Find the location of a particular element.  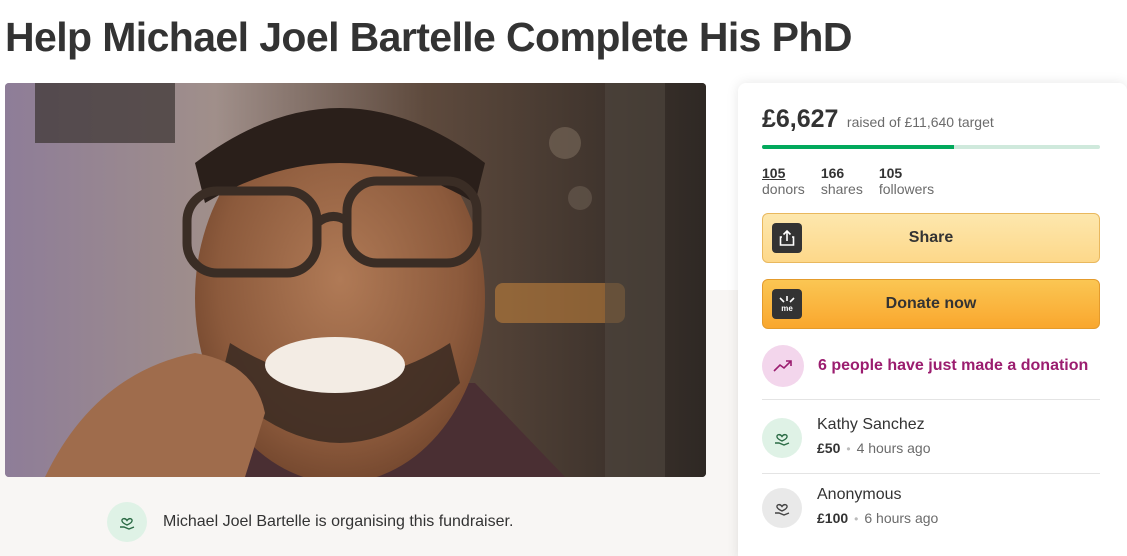

progress-bar is located at coordinates (931, 147).